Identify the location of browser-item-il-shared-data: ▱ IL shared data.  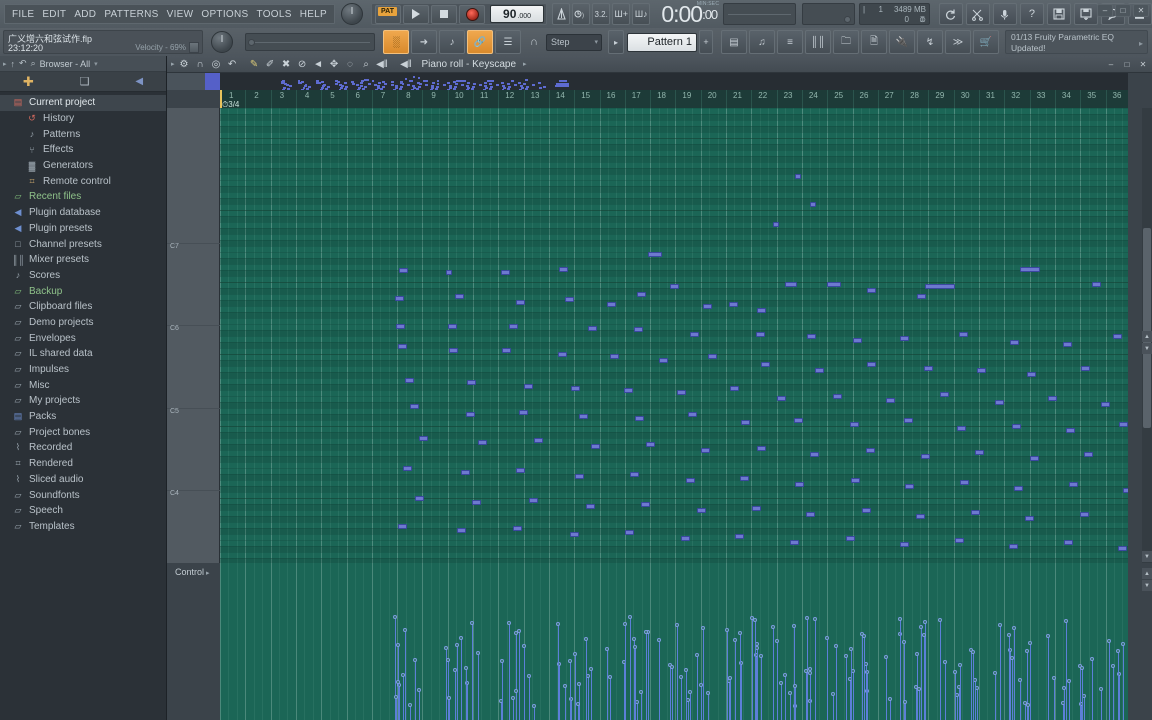
(83, 354).